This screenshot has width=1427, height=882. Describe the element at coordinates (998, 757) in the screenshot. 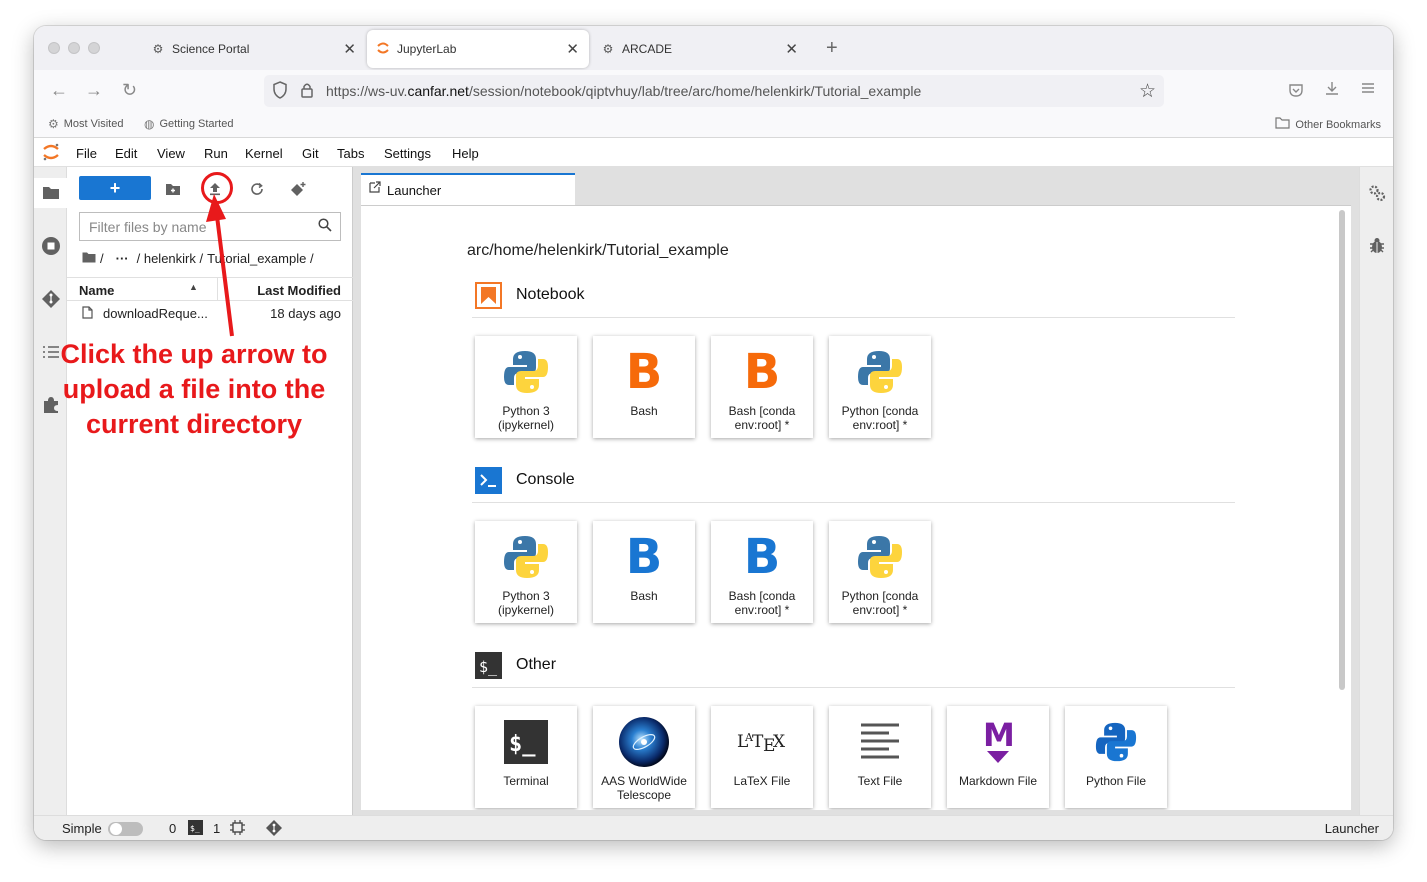

I see `launcher-card-markdown-file: M Markdown File` at that location.